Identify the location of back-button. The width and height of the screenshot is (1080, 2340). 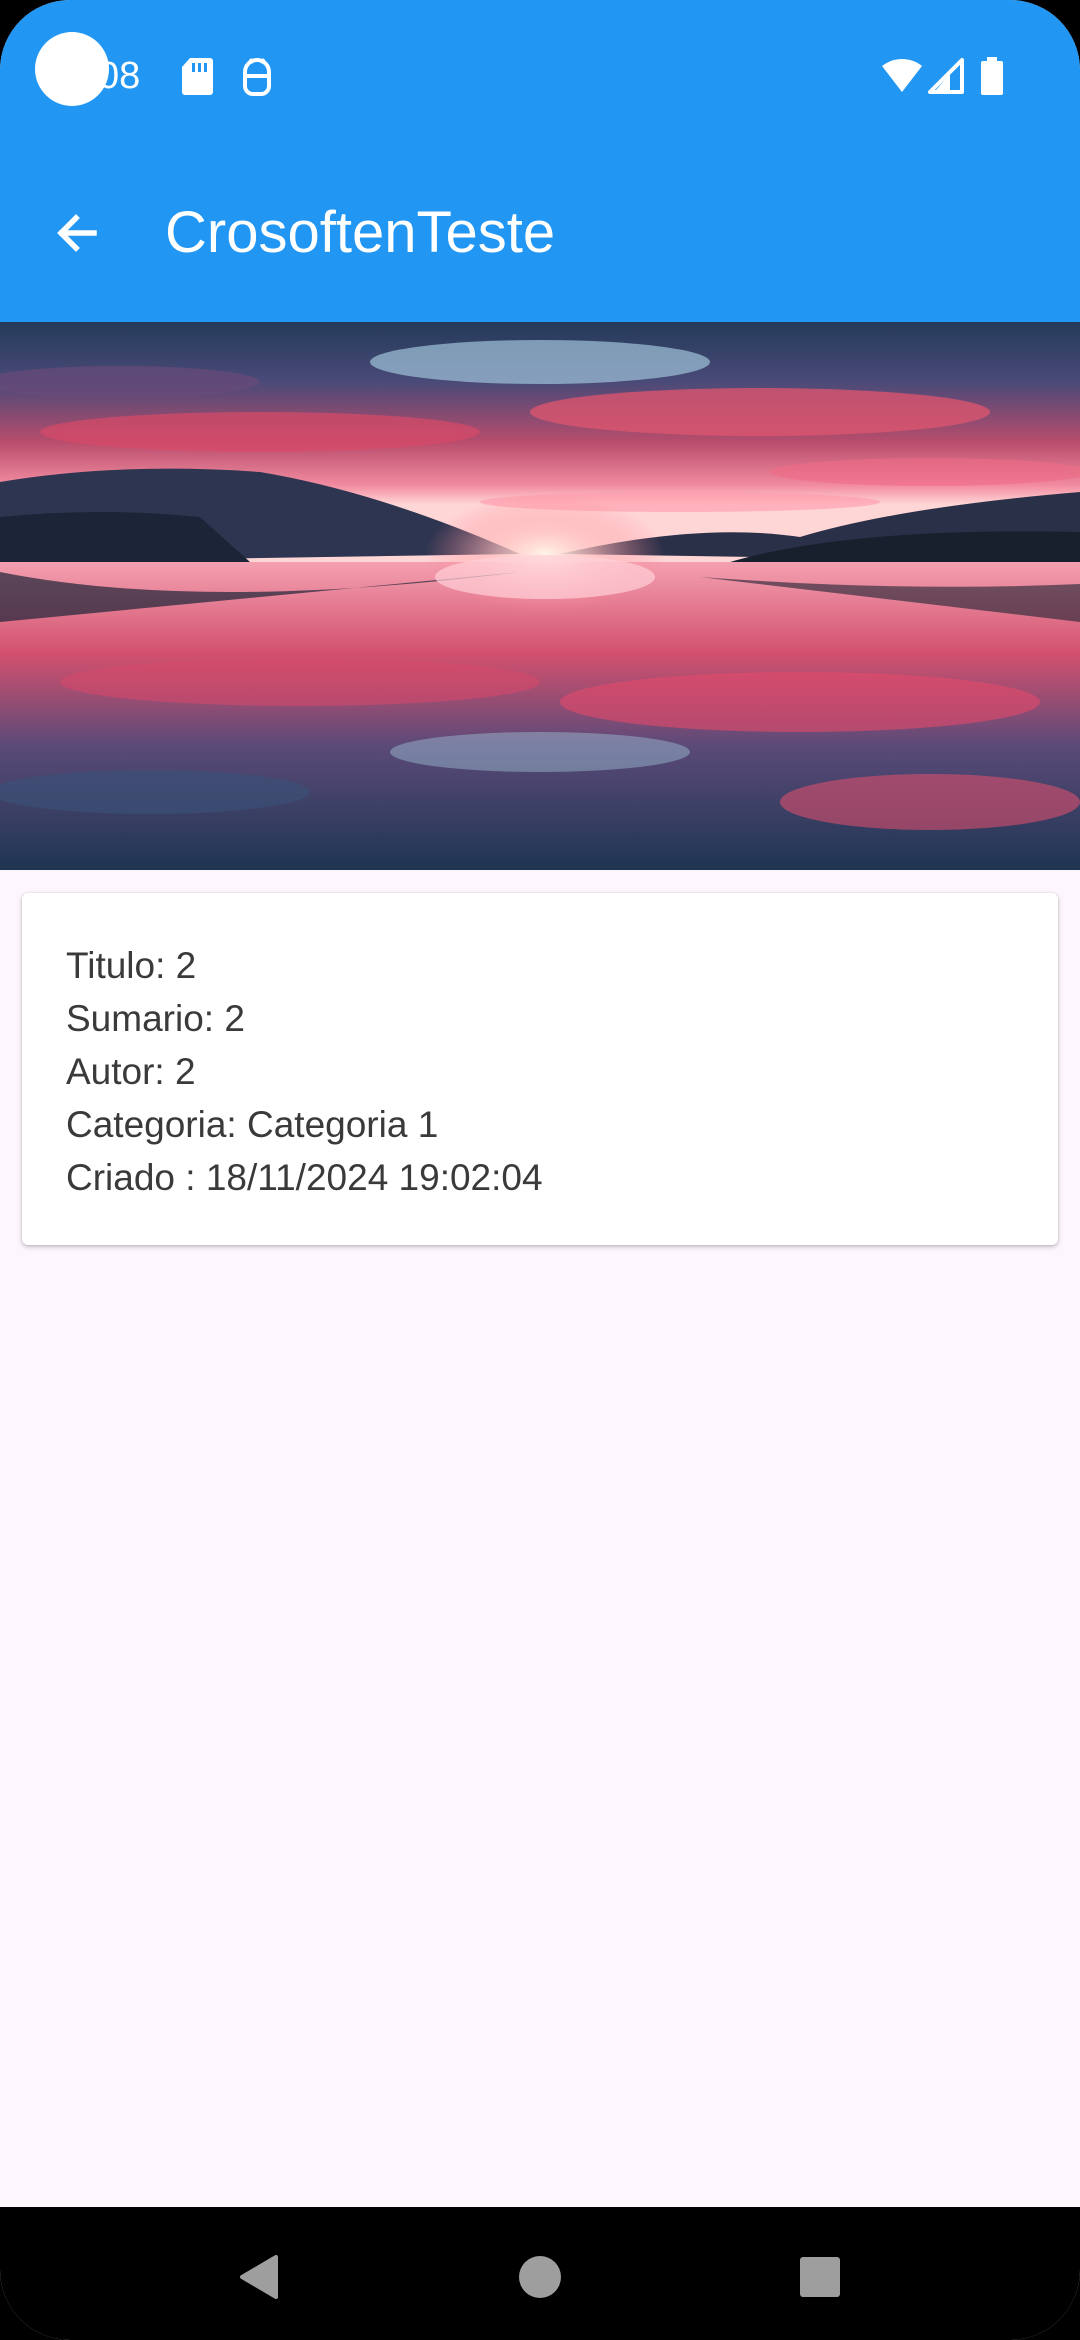
(77, 233).